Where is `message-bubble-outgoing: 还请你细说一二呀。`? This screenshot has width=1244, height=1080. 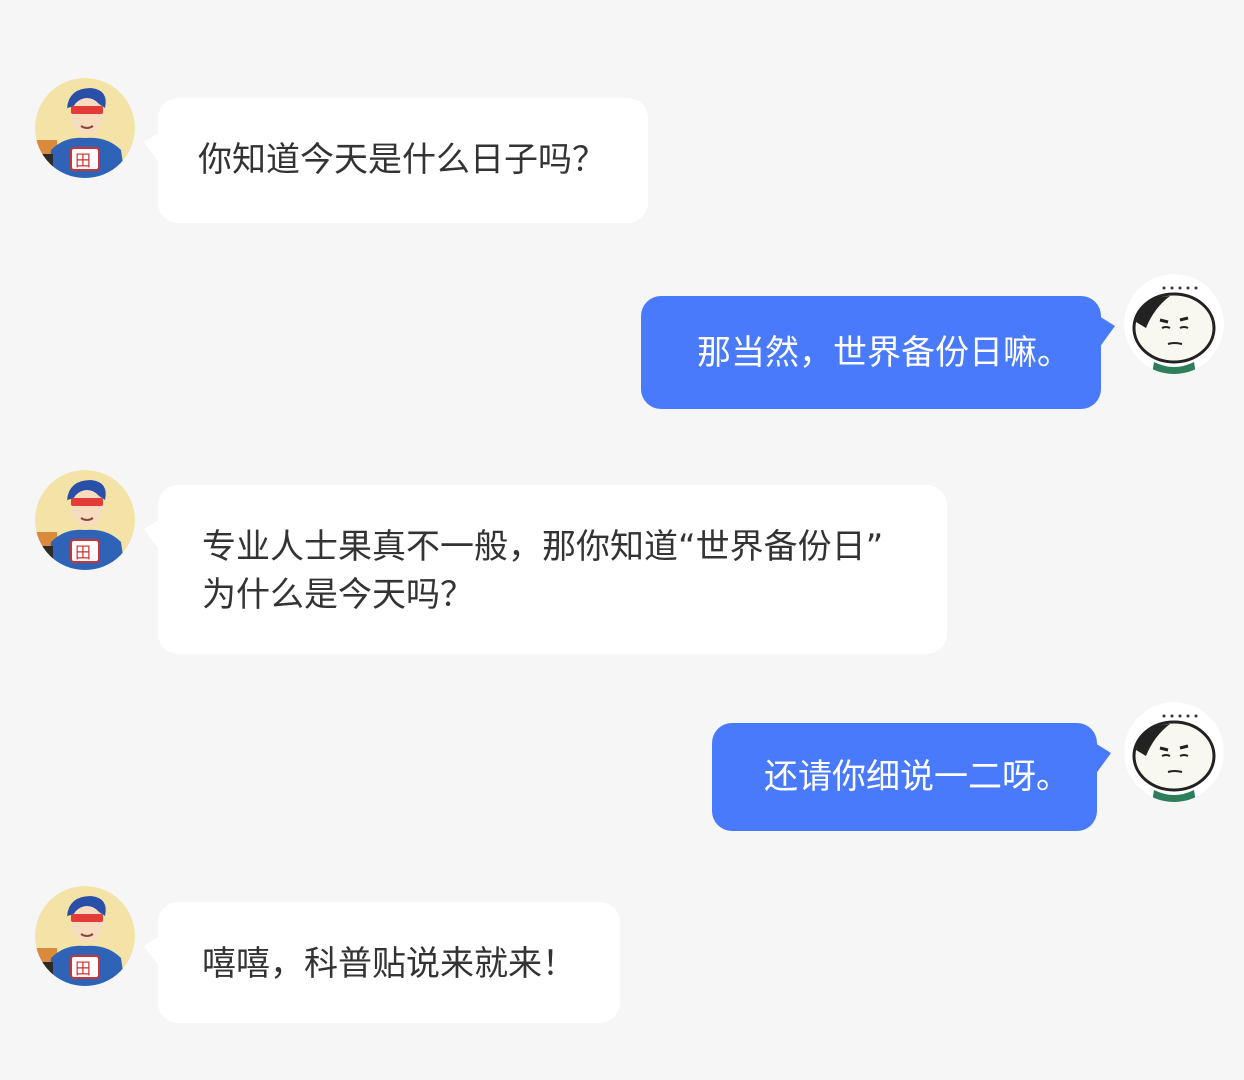
message-bubble-outgoing: 还请你细说一二呀。 is located at coordinates (911, 777).